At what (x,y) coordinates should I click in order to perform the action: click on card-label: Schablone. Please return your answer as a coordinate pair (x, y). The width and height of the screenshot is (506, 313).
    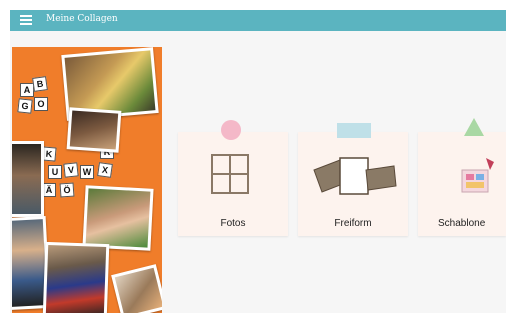
    Looking at the image, I should click on (462, 223).